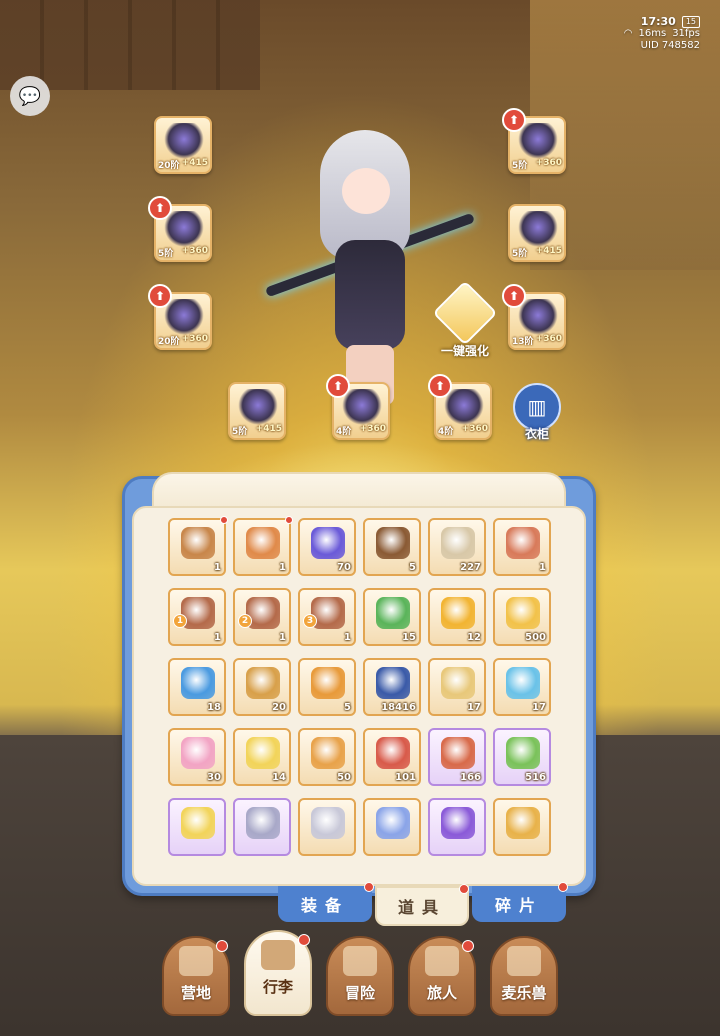 The image size is (720, 1036). What do you see at coordinates (262, 687) in the screenshot?
I see `inventory-item: 20` at bounding box center [262, 687].